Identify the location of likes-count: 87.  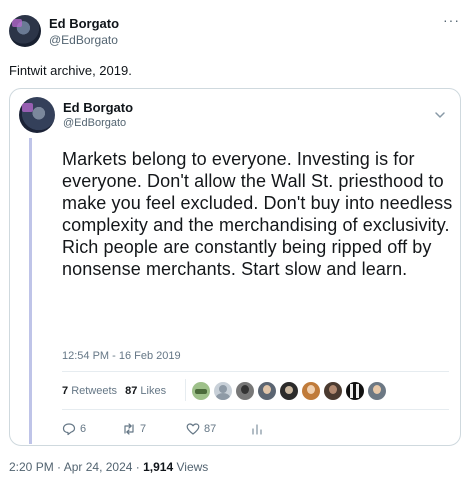
(131, 391).